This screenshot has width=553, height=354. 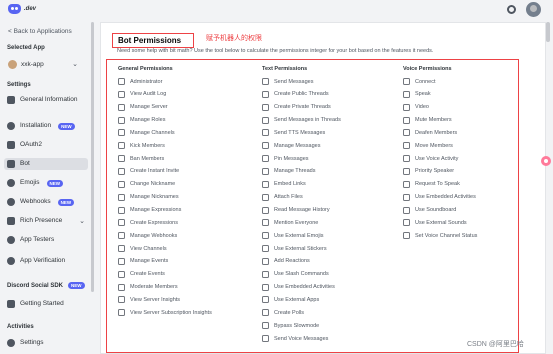 I want to click on permission-option: Move Members, so click(x=428, y=146).